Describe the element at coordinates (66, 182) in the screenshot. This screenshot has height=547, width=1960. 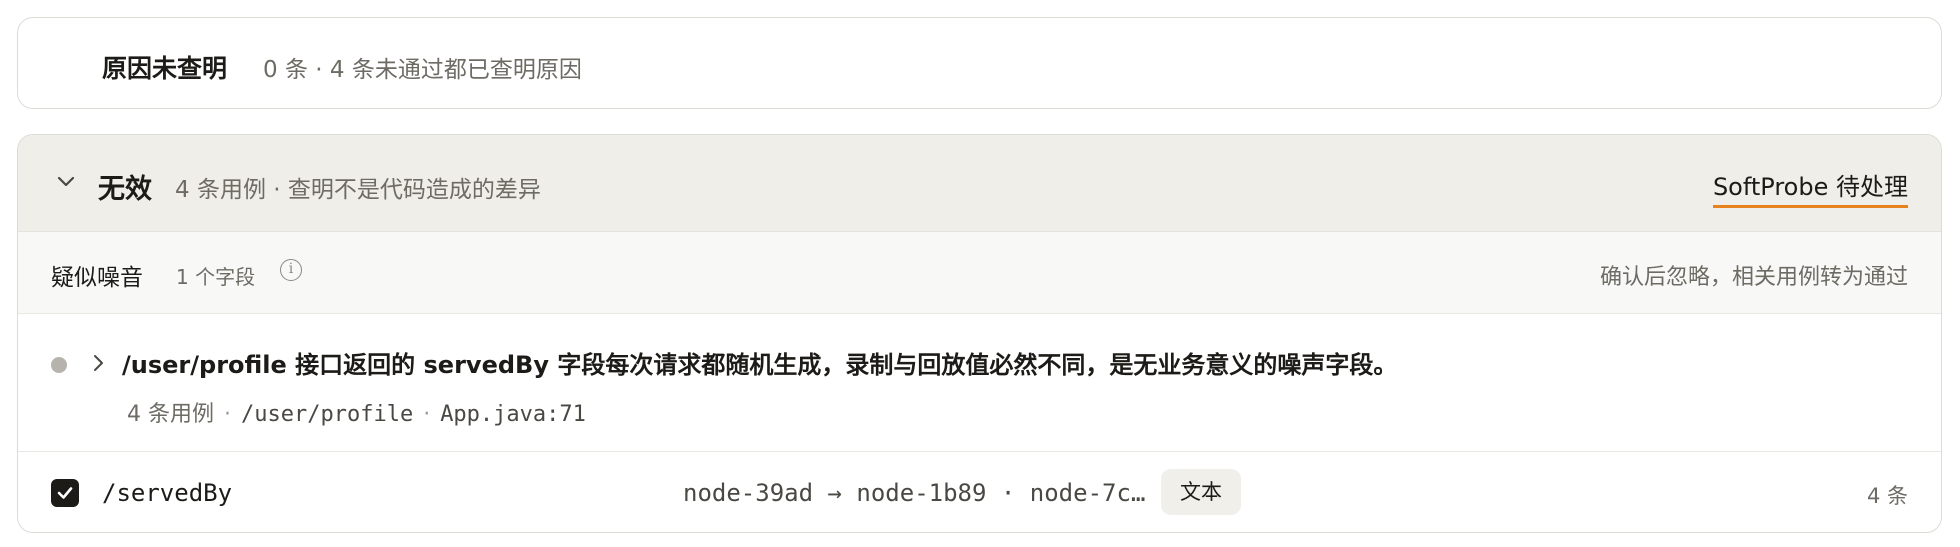
I see `chevron-down-icon` at that location.